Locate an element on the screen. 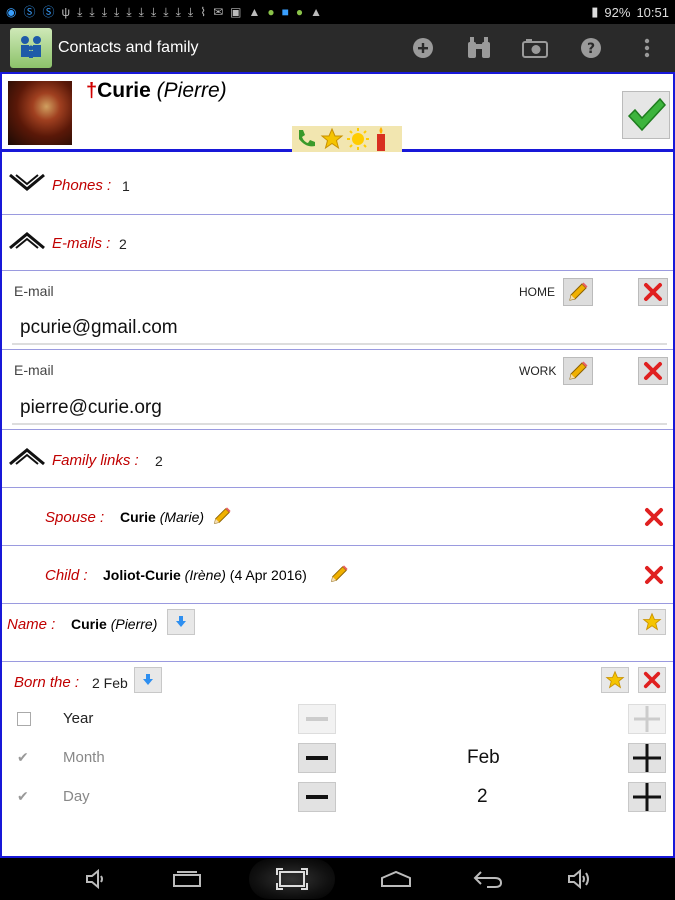 This screenshot has height=900, width=675. phone-icon is located at coordinates (307, 138).